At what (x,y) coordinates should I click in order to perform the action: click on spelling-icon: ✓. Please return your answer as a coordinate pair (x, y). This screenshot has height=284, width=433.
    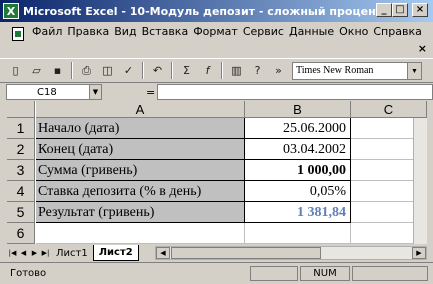
    Looking at the image, I should click on (128, 70).